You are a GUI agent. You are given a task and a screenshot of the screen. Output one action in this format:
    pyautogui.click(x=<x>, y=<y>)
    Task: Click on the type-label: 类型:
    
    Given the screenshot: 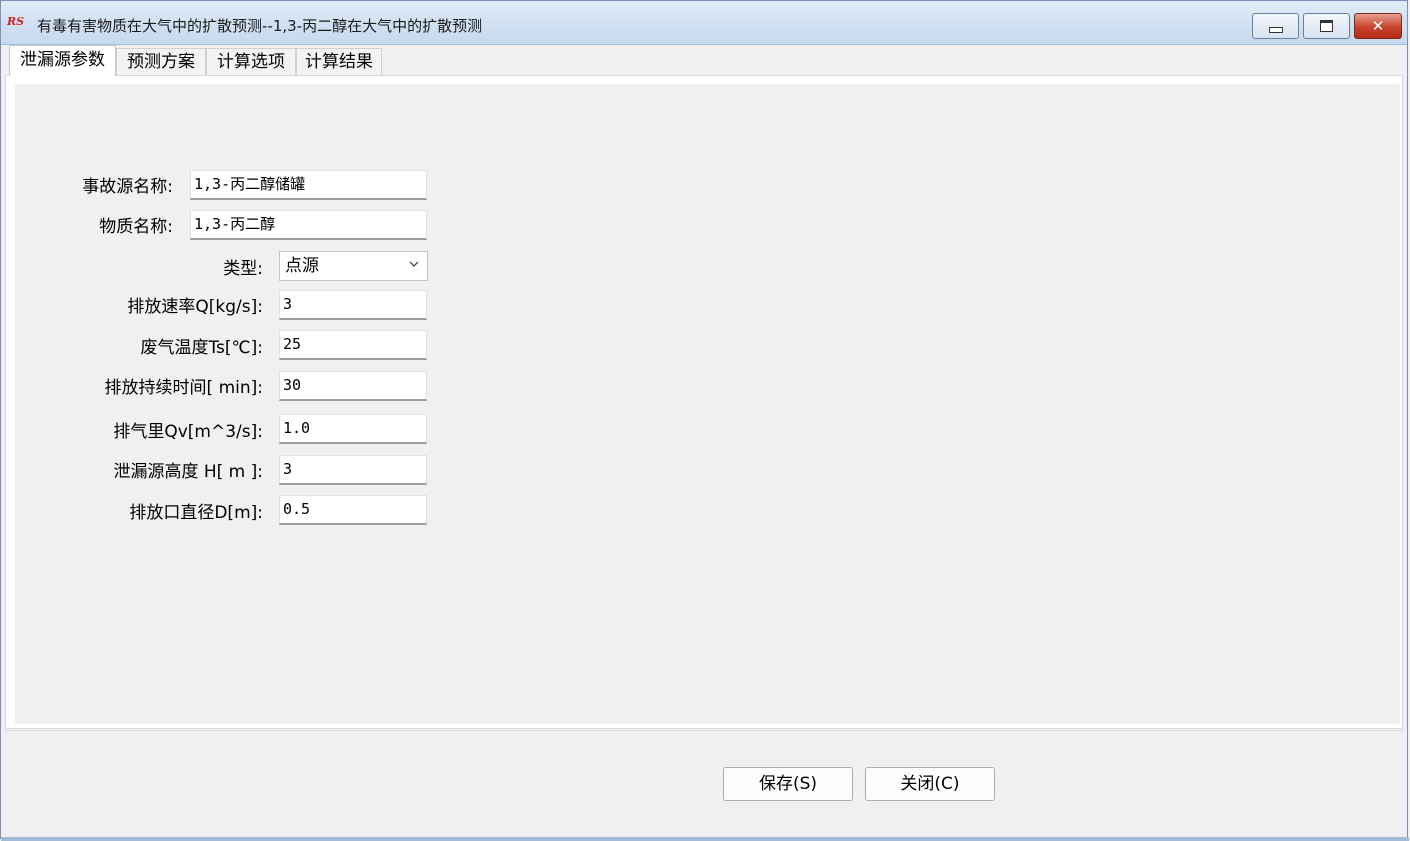 What is the action you would take?
    pyautogui.click(x=243, y=269)
    